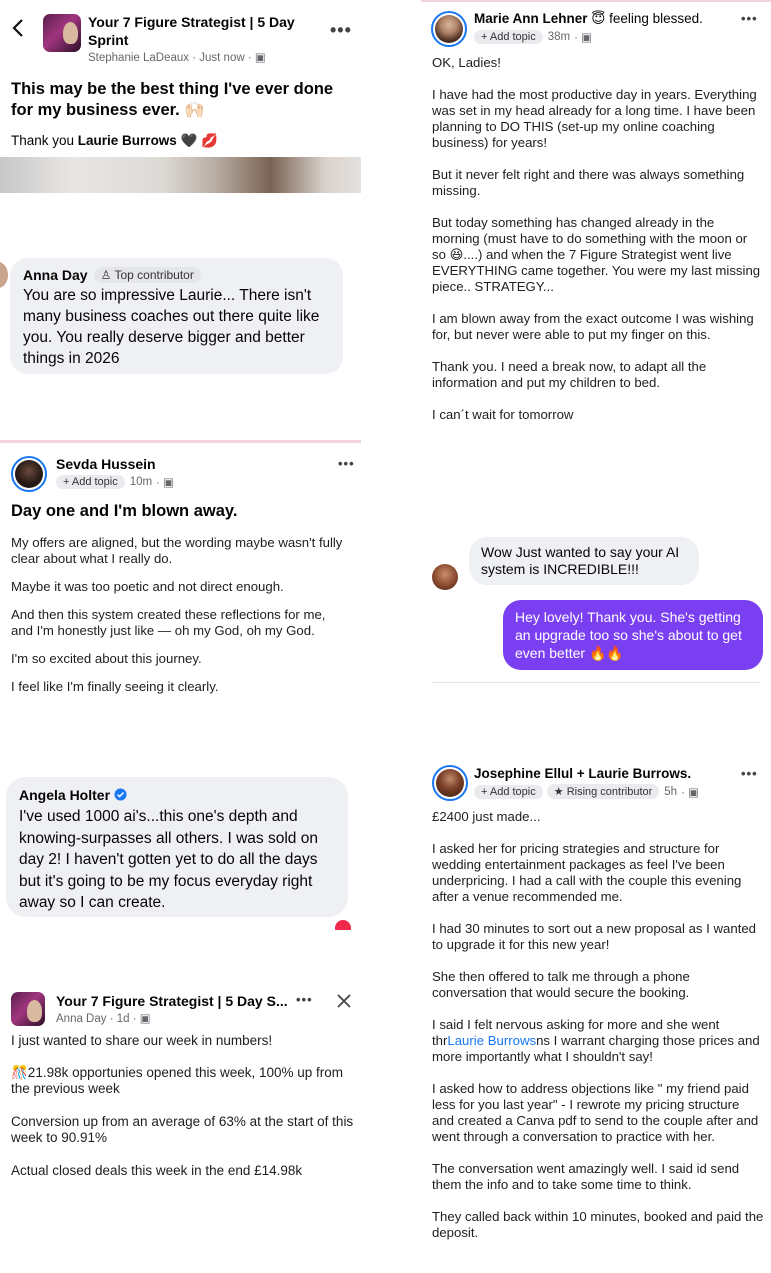  I want to click on thanks-prefix: Thank you, so click(44, 140).